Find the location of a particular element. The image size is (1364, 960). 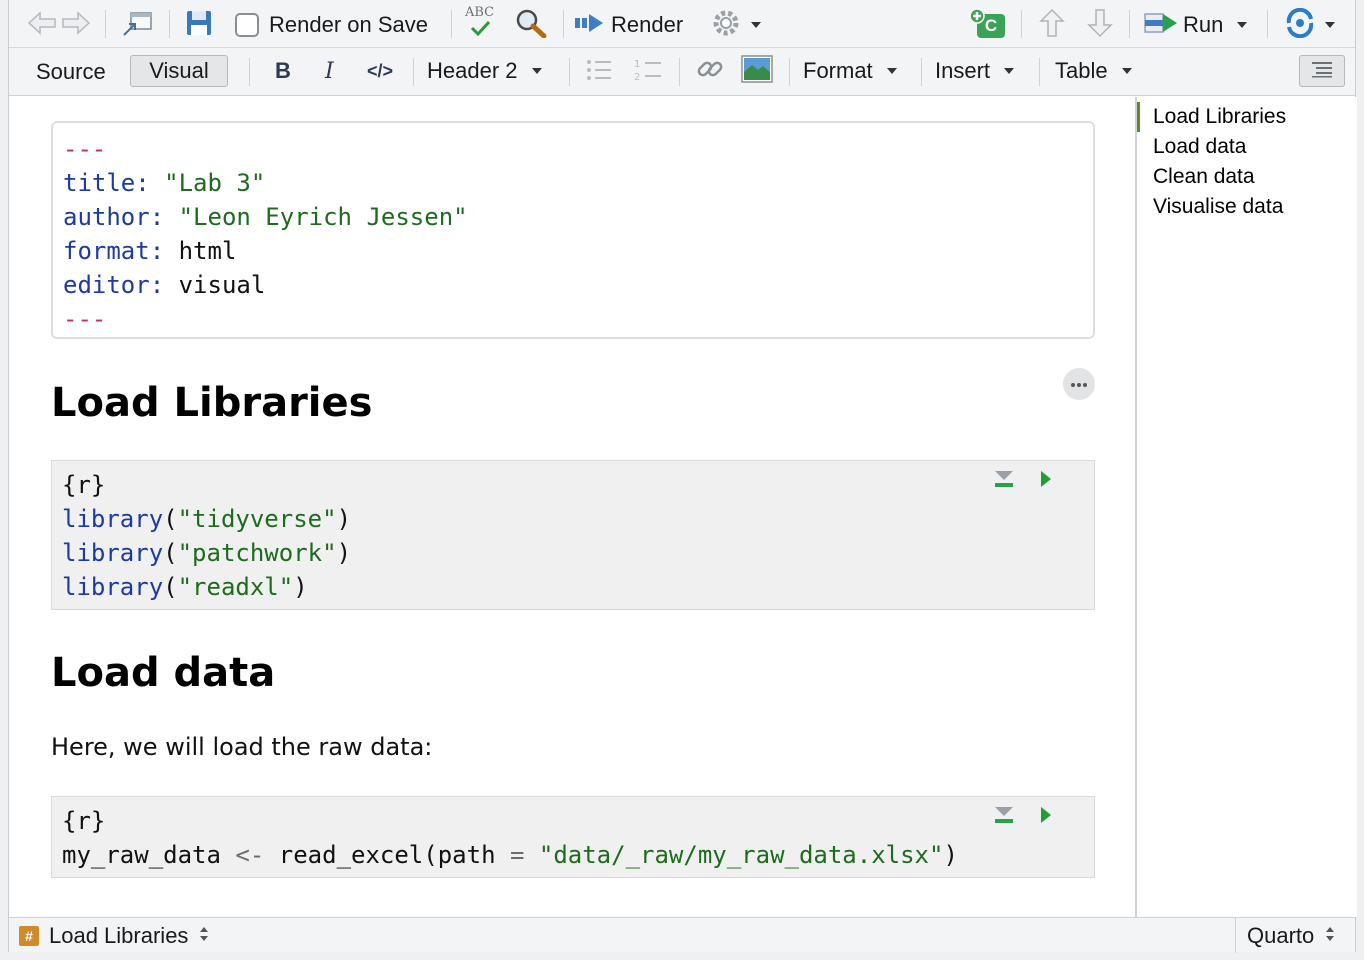

outline-item-load-data: Load data is located at coordinates (1247, 147).